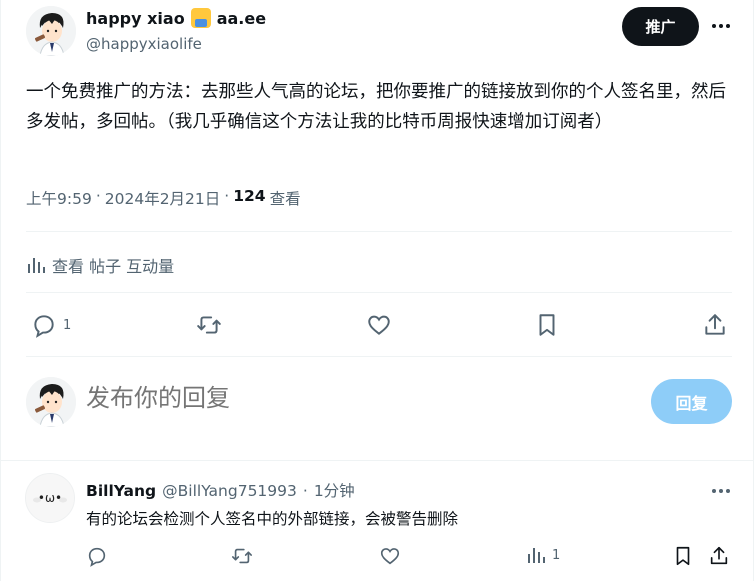 The image size is (754, 581). What do you see at coordinates (229, 491) in the screenshot?
I see `commenter-handle: @BillYang751993` at bounding box center [229, 491].